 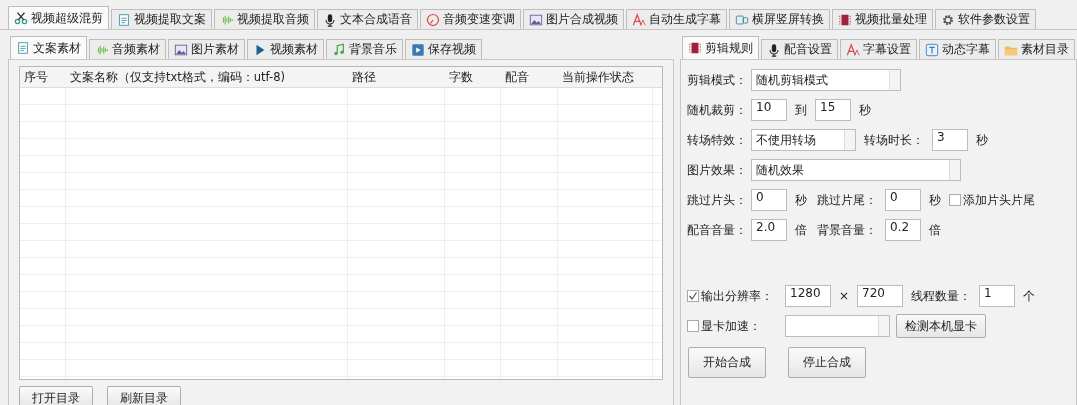 I want to click on column-header: 文案名称（仅支持txt格式，编码：utf-8), so click(x=177, y=77).